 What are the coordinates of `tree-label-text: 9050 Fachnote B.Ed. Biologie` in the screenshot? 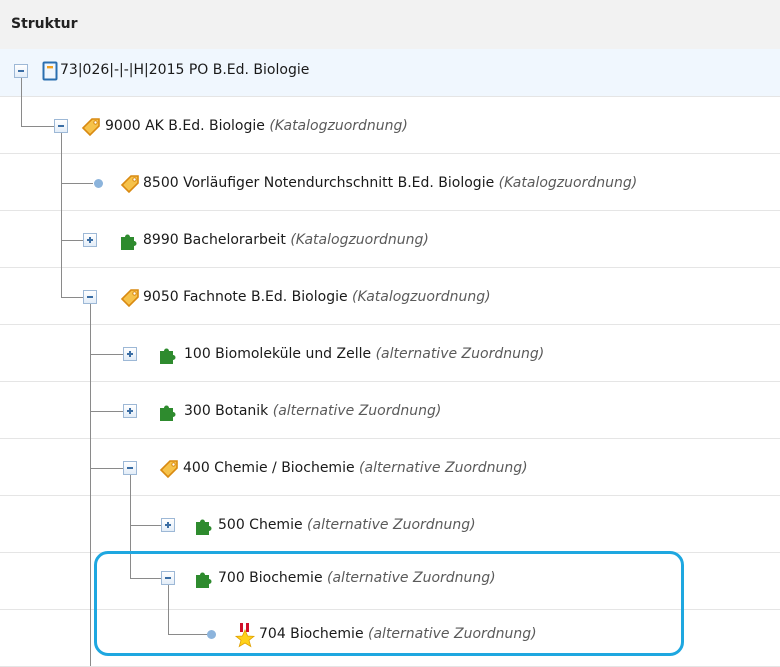 It's located at (245, 297).